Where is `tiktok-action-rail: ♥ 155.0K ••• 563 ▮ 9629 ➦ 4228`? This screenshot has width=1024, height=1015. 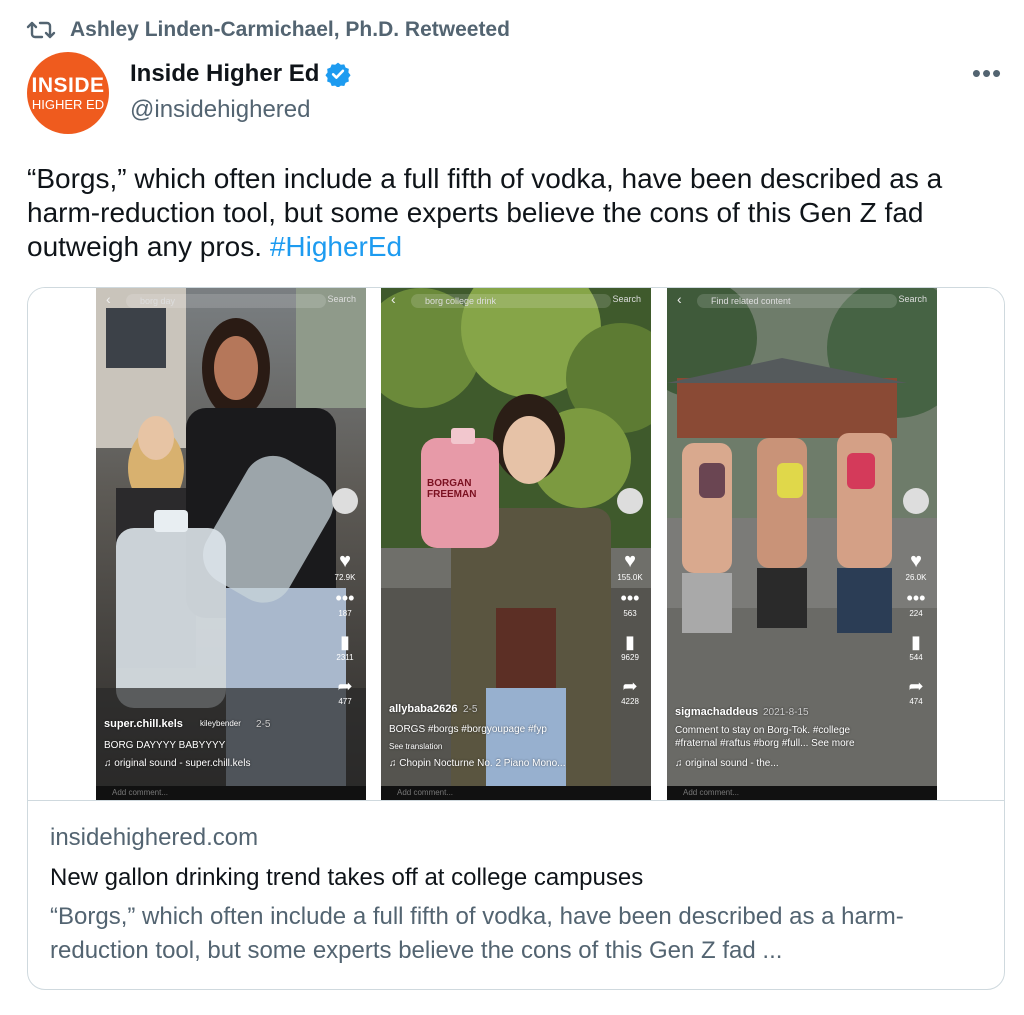 tiktok-action-rail: ♥ 155.0K ••• 563 ▮ 9629 ➦ 4228 is located at coordinates (630, 597).